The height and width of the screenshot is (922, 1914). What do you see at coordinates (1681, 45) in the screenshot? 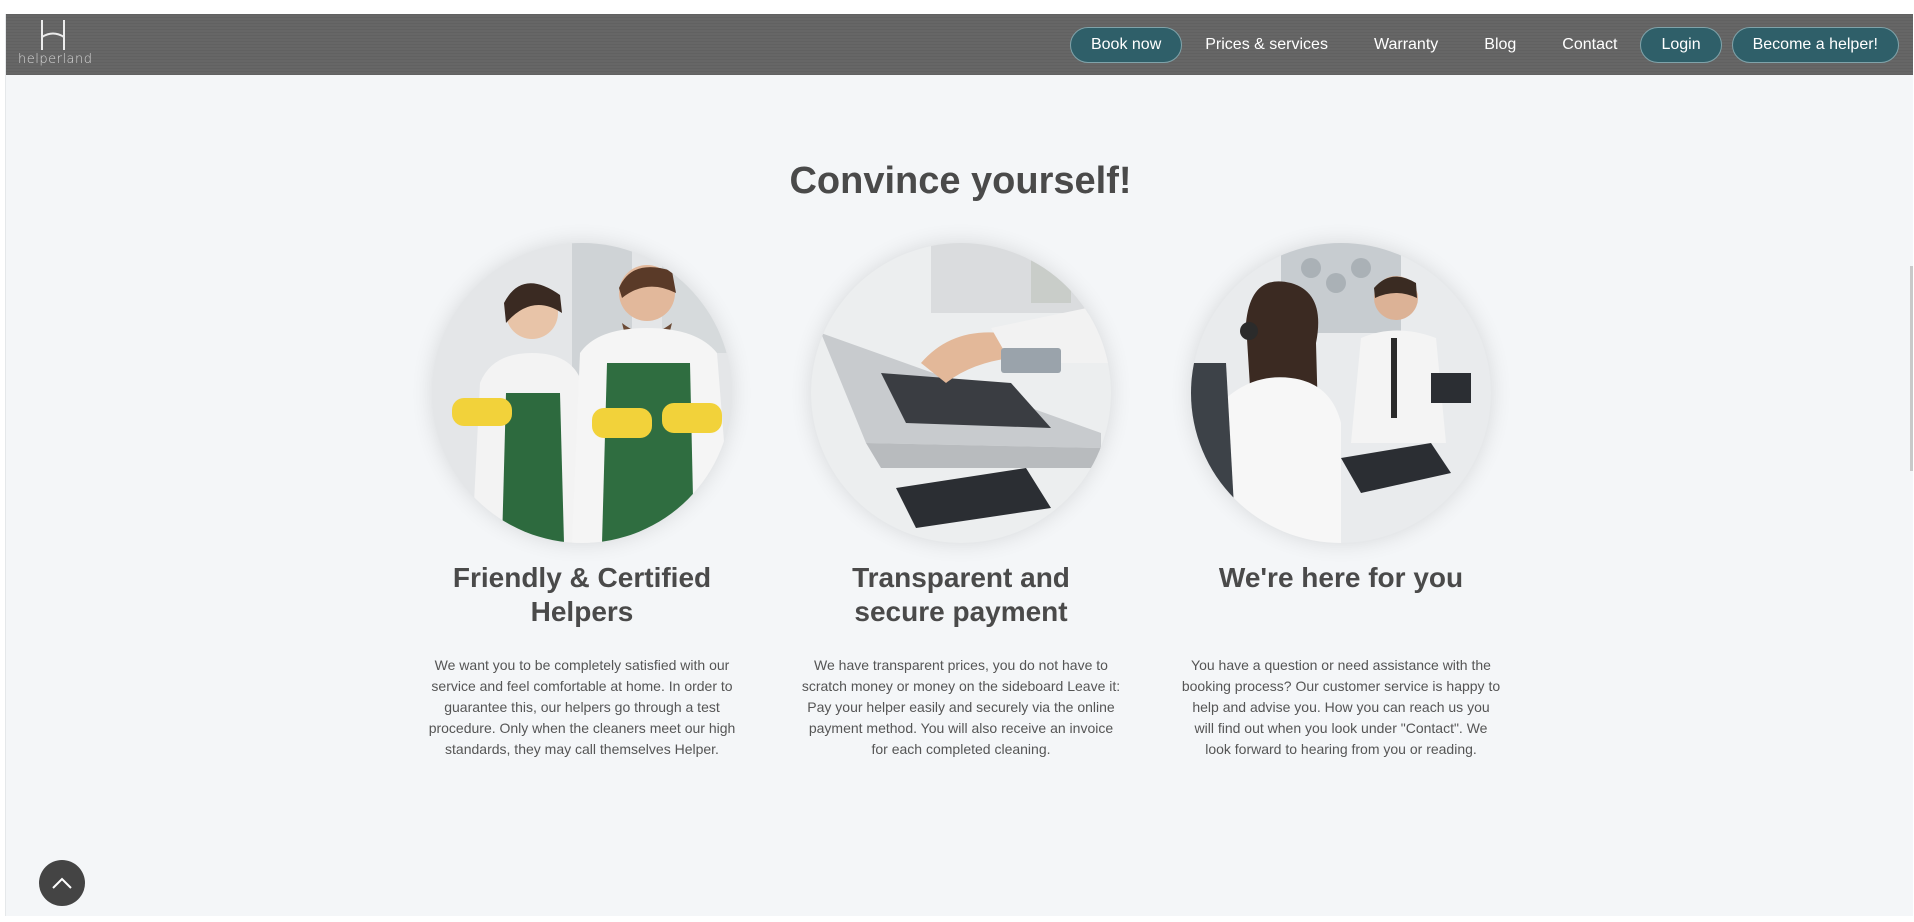
I see `login-button: Login` at bounding box center [1681, 45].